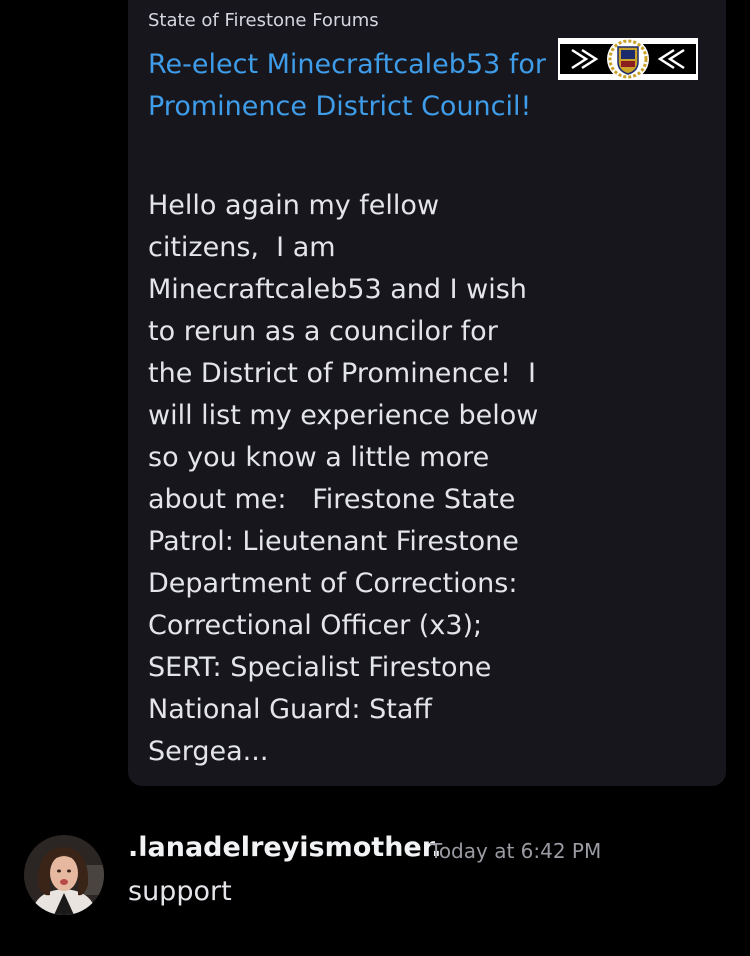  What do you see at coordinates (263, 20) in the screenshot?
I see `embed-provider: State of Firestone Forums` at bounding box center [263, 20].